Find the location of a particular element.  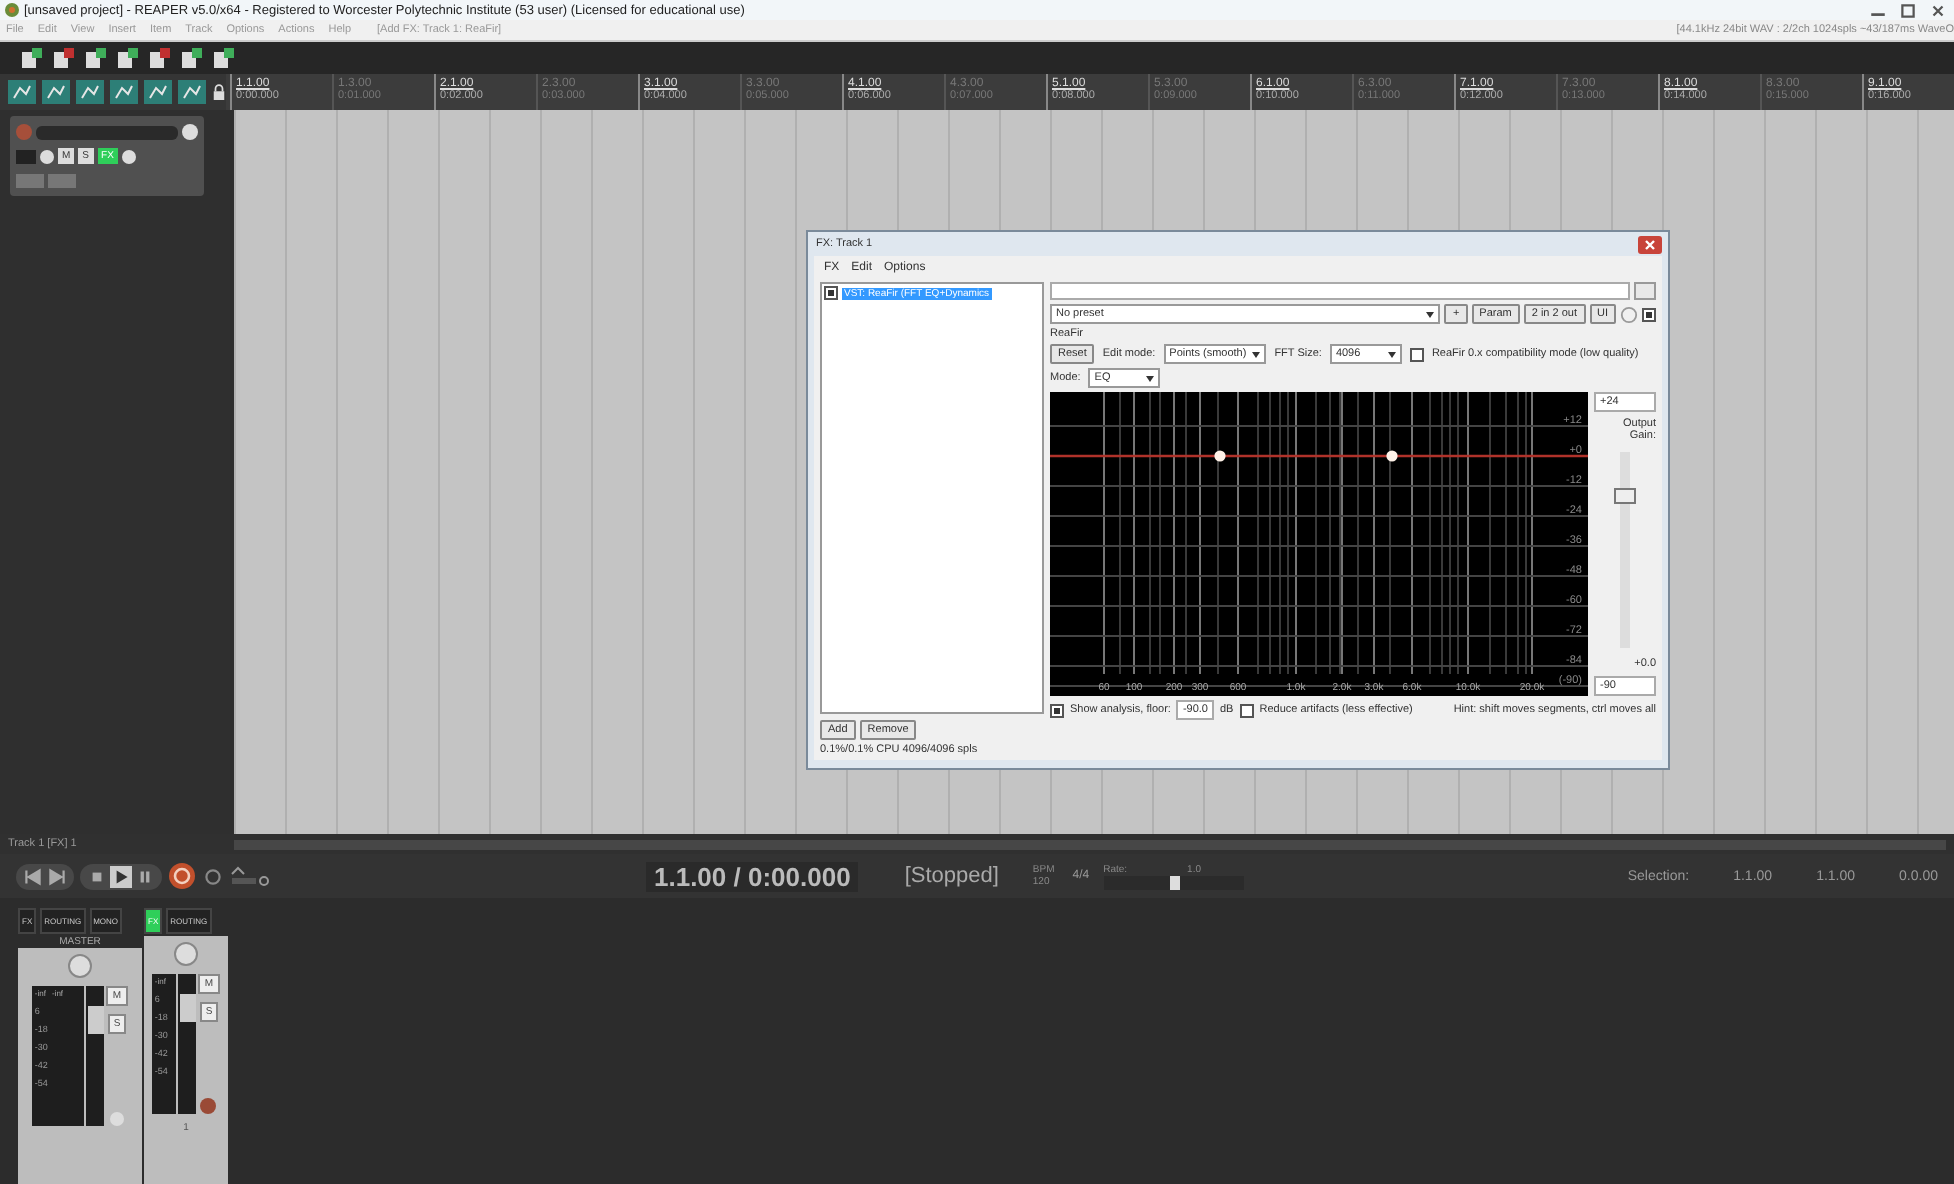

repeat-icon is located at coordinates (213, 876).